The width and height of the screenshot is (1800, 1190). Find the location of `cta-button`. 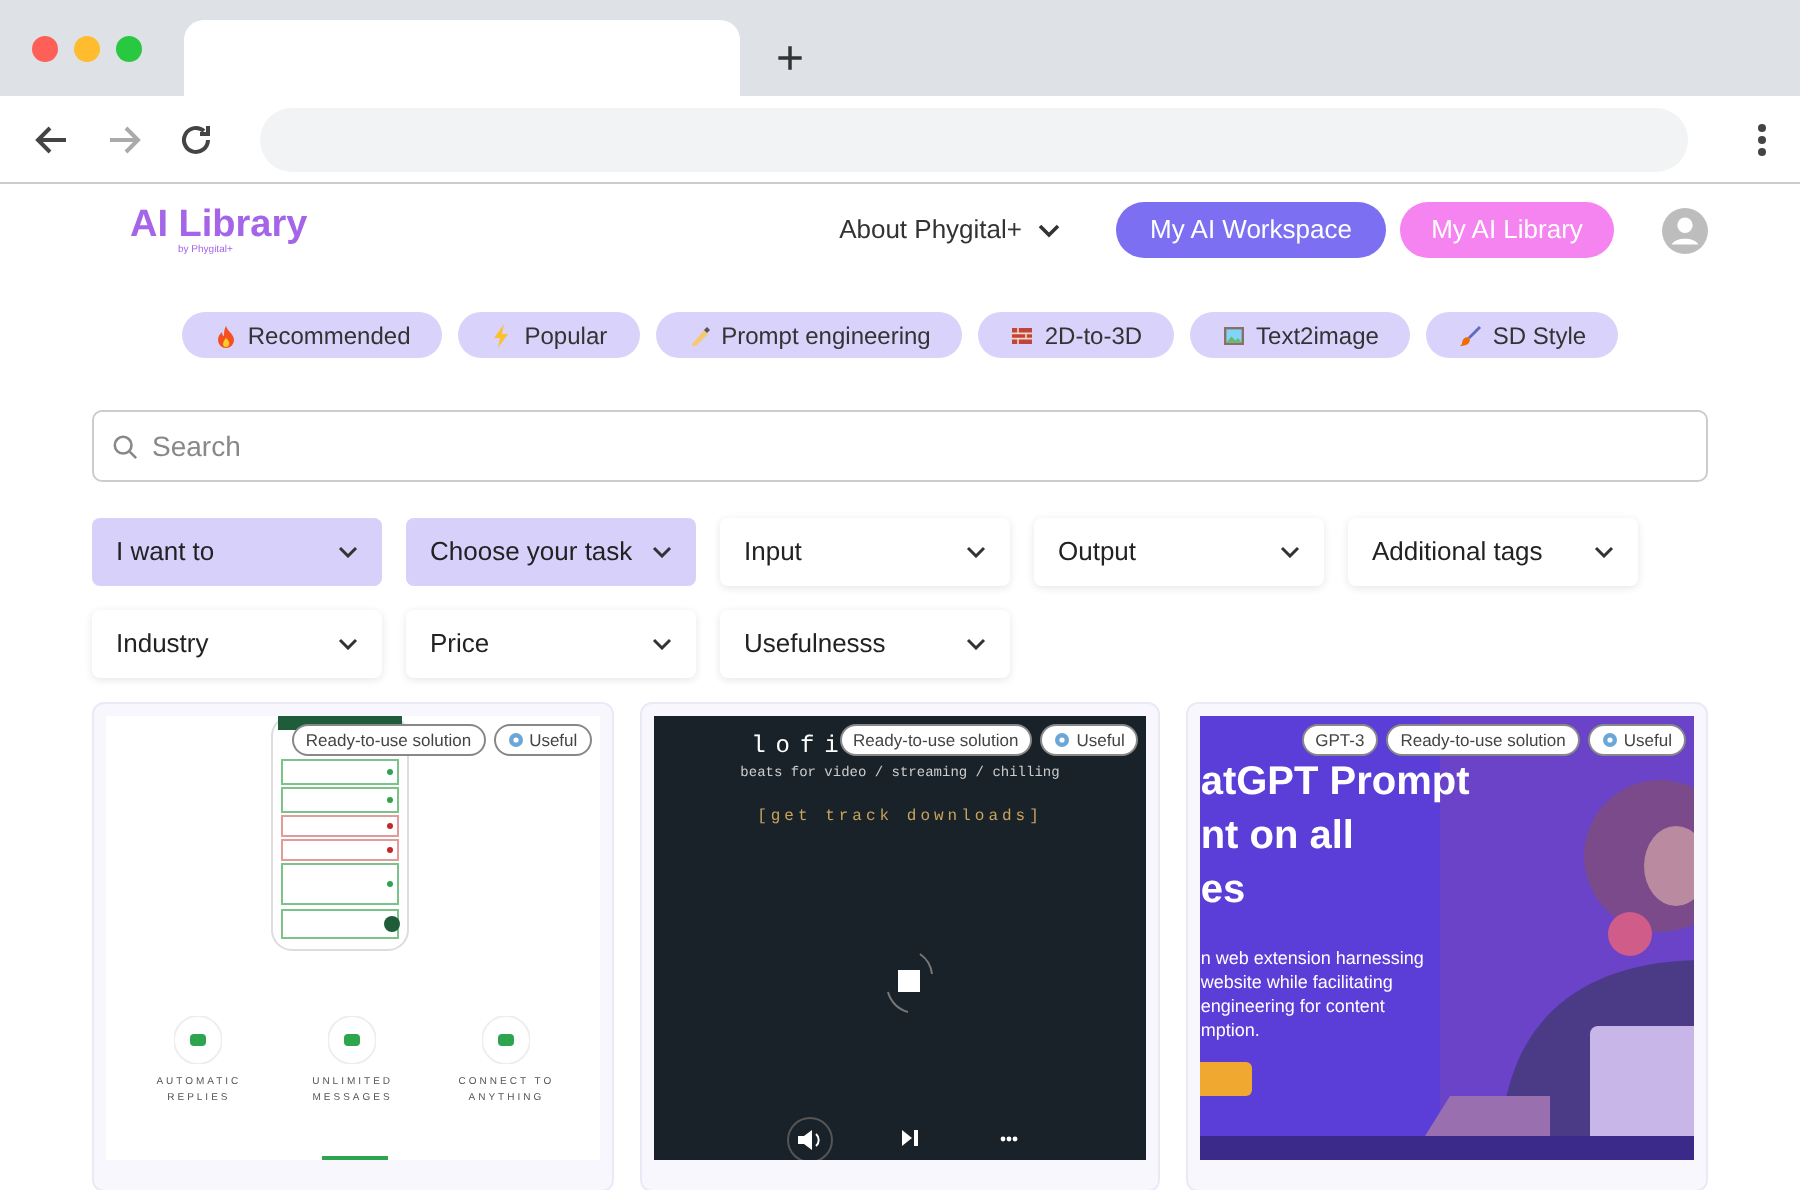

cta-button is located at coordinates (1226, 1079).